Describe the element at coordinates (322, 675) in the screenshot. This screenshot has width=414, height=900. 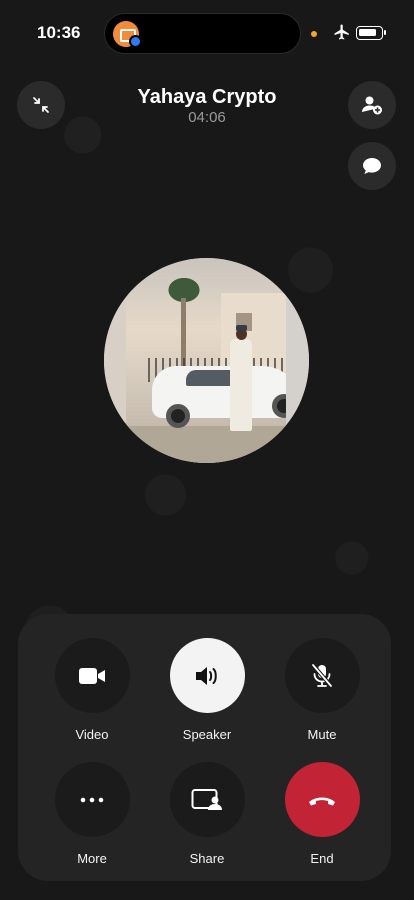
I see `mic-off-icon` at that location.